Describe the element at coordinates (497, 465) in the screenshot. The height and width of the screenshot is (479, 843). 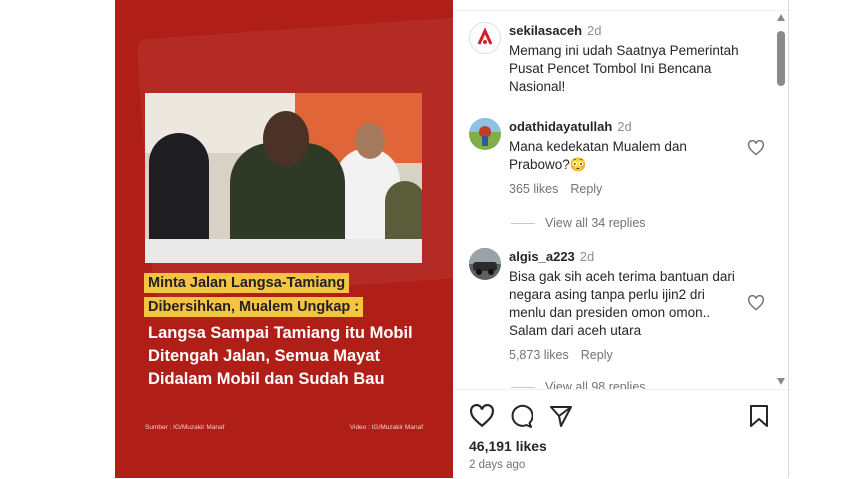
I see `post-time-ago: 2 days ago` at that location.